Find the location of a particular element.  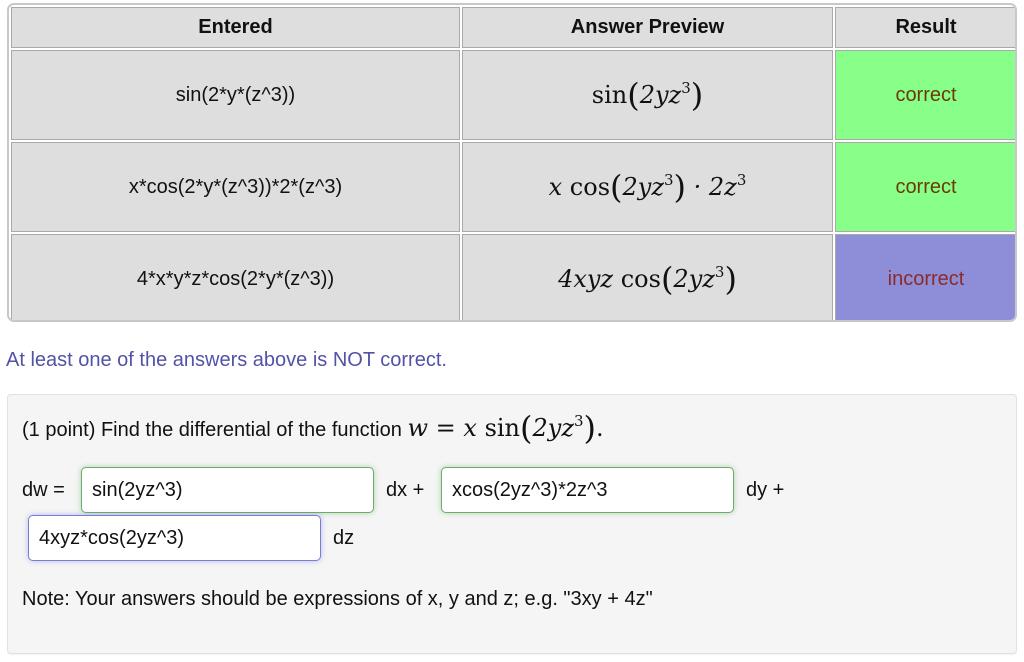

table-row: sin(2*y*(z^3)) sin(2yz3) correct is located at coordinates (513, 95).